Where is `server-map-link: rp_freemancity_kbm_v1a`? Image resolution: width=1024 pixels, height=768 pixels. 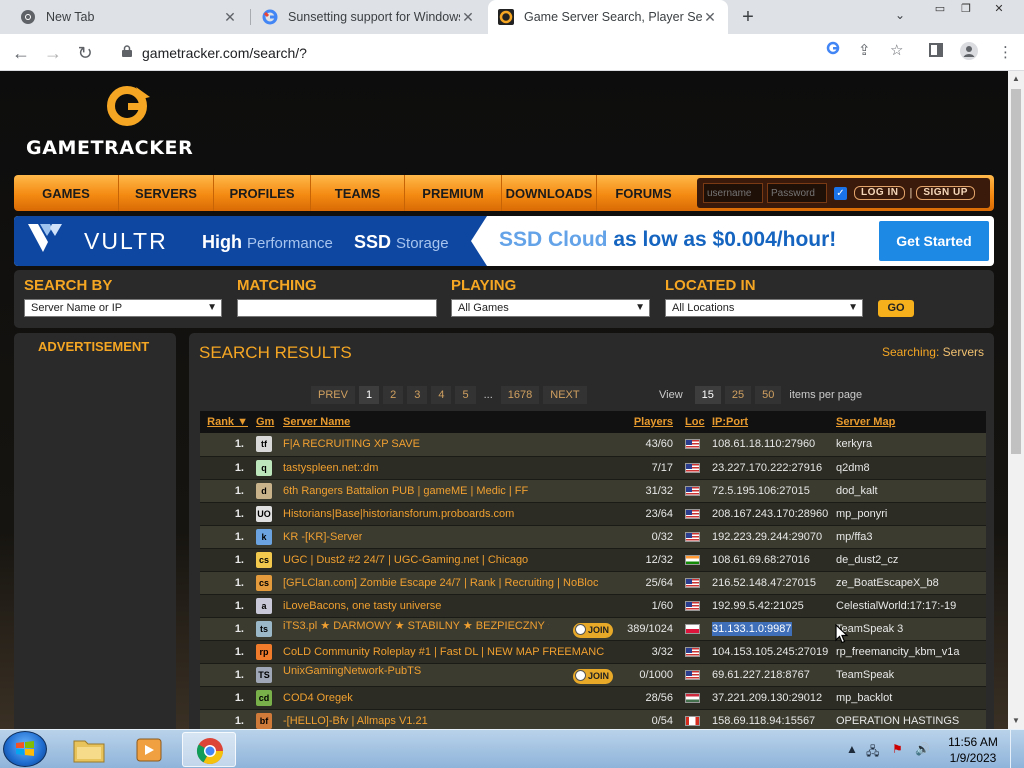 server-map-link: rp_freemancity_kbm_v1a is located at coordinates (898, 652).